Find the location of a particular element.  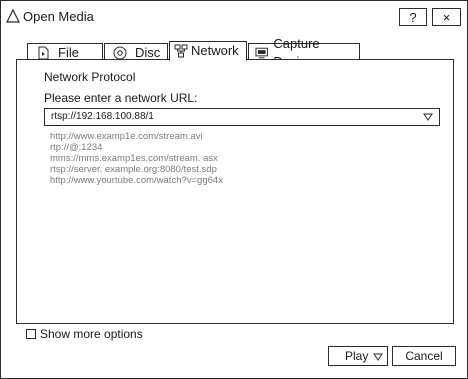

url-example: rtsp://server. example.org:8080/test.sdp is located at coordinates (133, 169).